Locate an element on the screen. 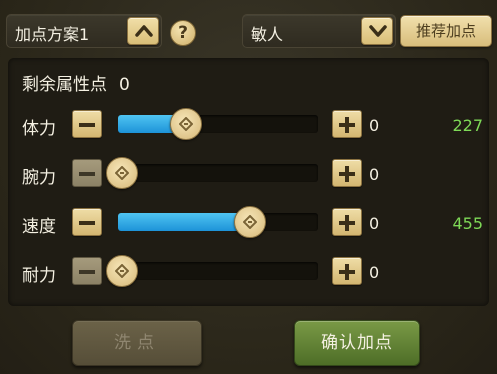 Image resolution: width=497 pixels, height=374 pixels. remaining-points-label: 剩余属性点 is located at coordinates (64, 85).